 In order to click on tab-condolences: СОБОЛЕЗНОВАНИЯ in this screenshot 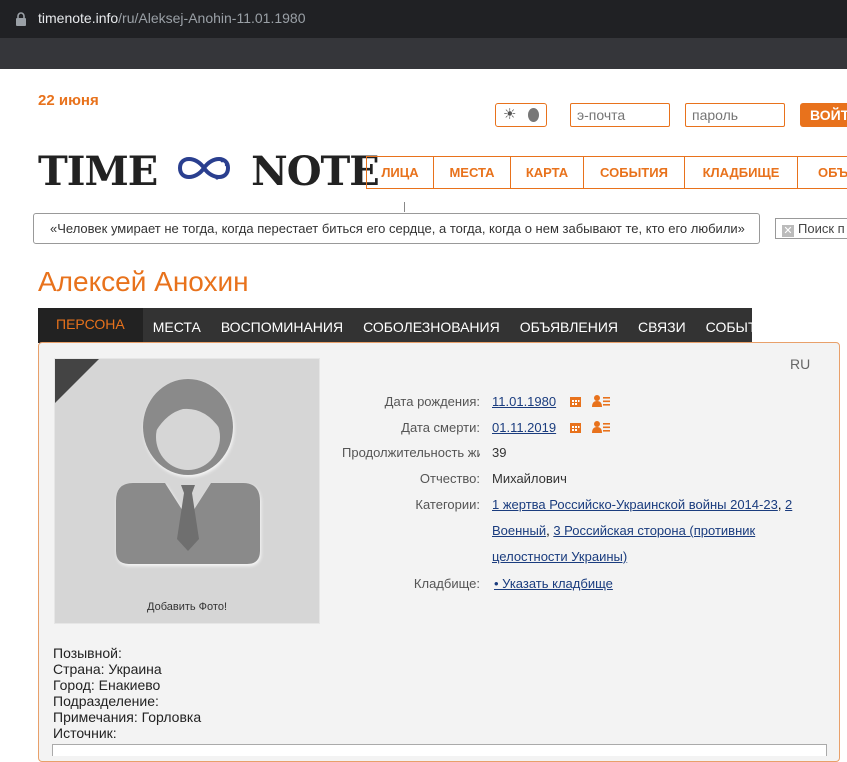, I will do `click(431, 325)`.